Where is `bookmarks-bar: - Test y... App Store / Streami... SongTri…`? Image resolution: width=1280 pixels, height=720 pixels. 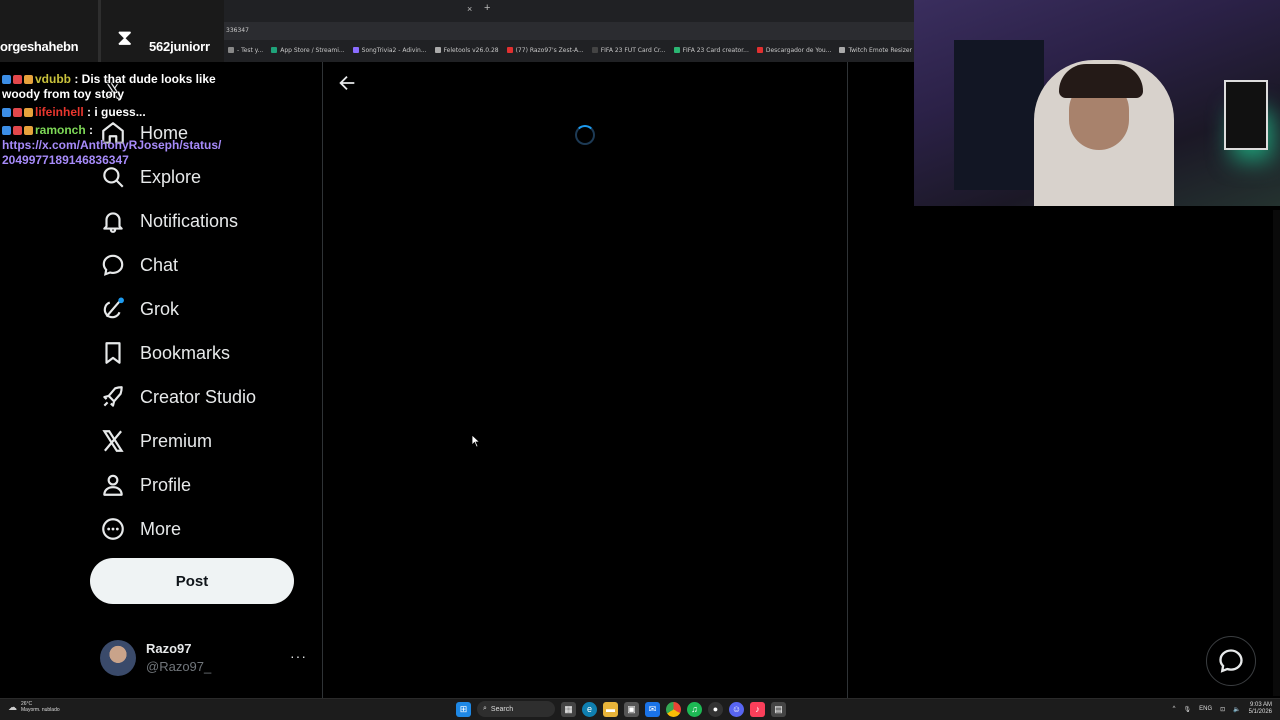 bookmarks-bar: - Test y... App Store / Streami... SongTri… is located at coordinates (600, 50).